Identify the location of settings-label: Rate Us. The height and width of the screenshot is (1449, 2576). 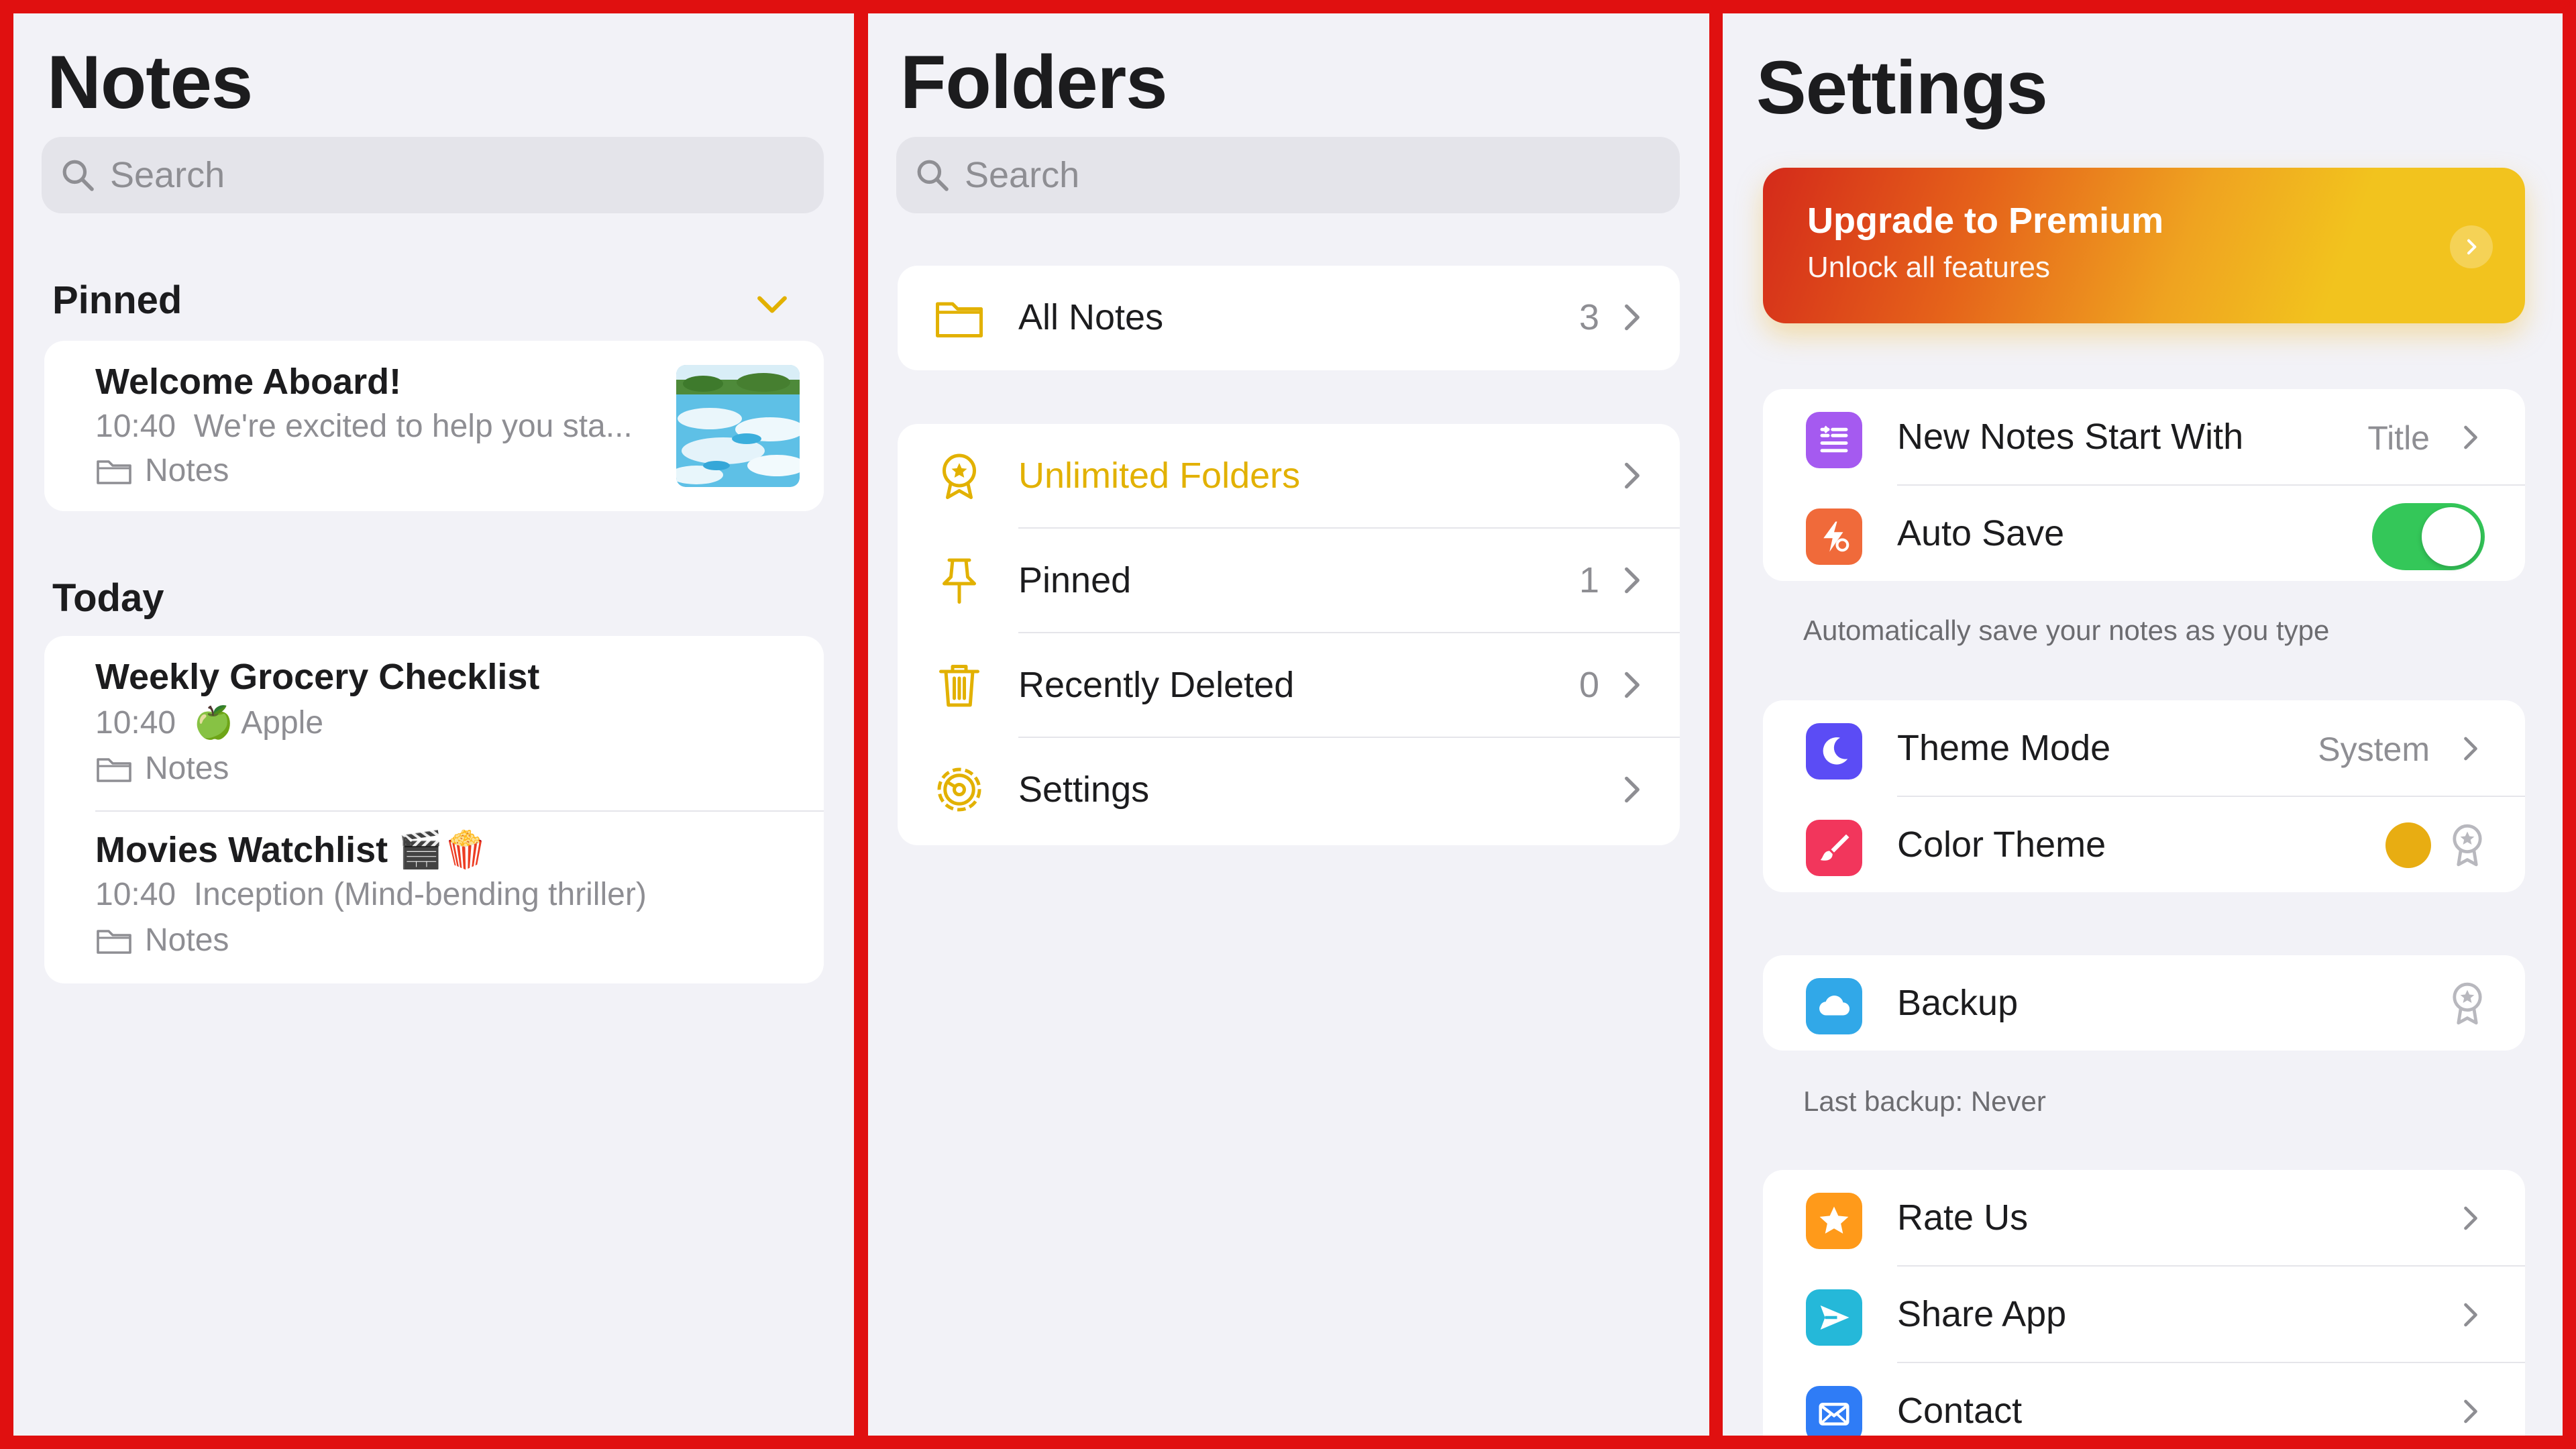
(1963, 1217).